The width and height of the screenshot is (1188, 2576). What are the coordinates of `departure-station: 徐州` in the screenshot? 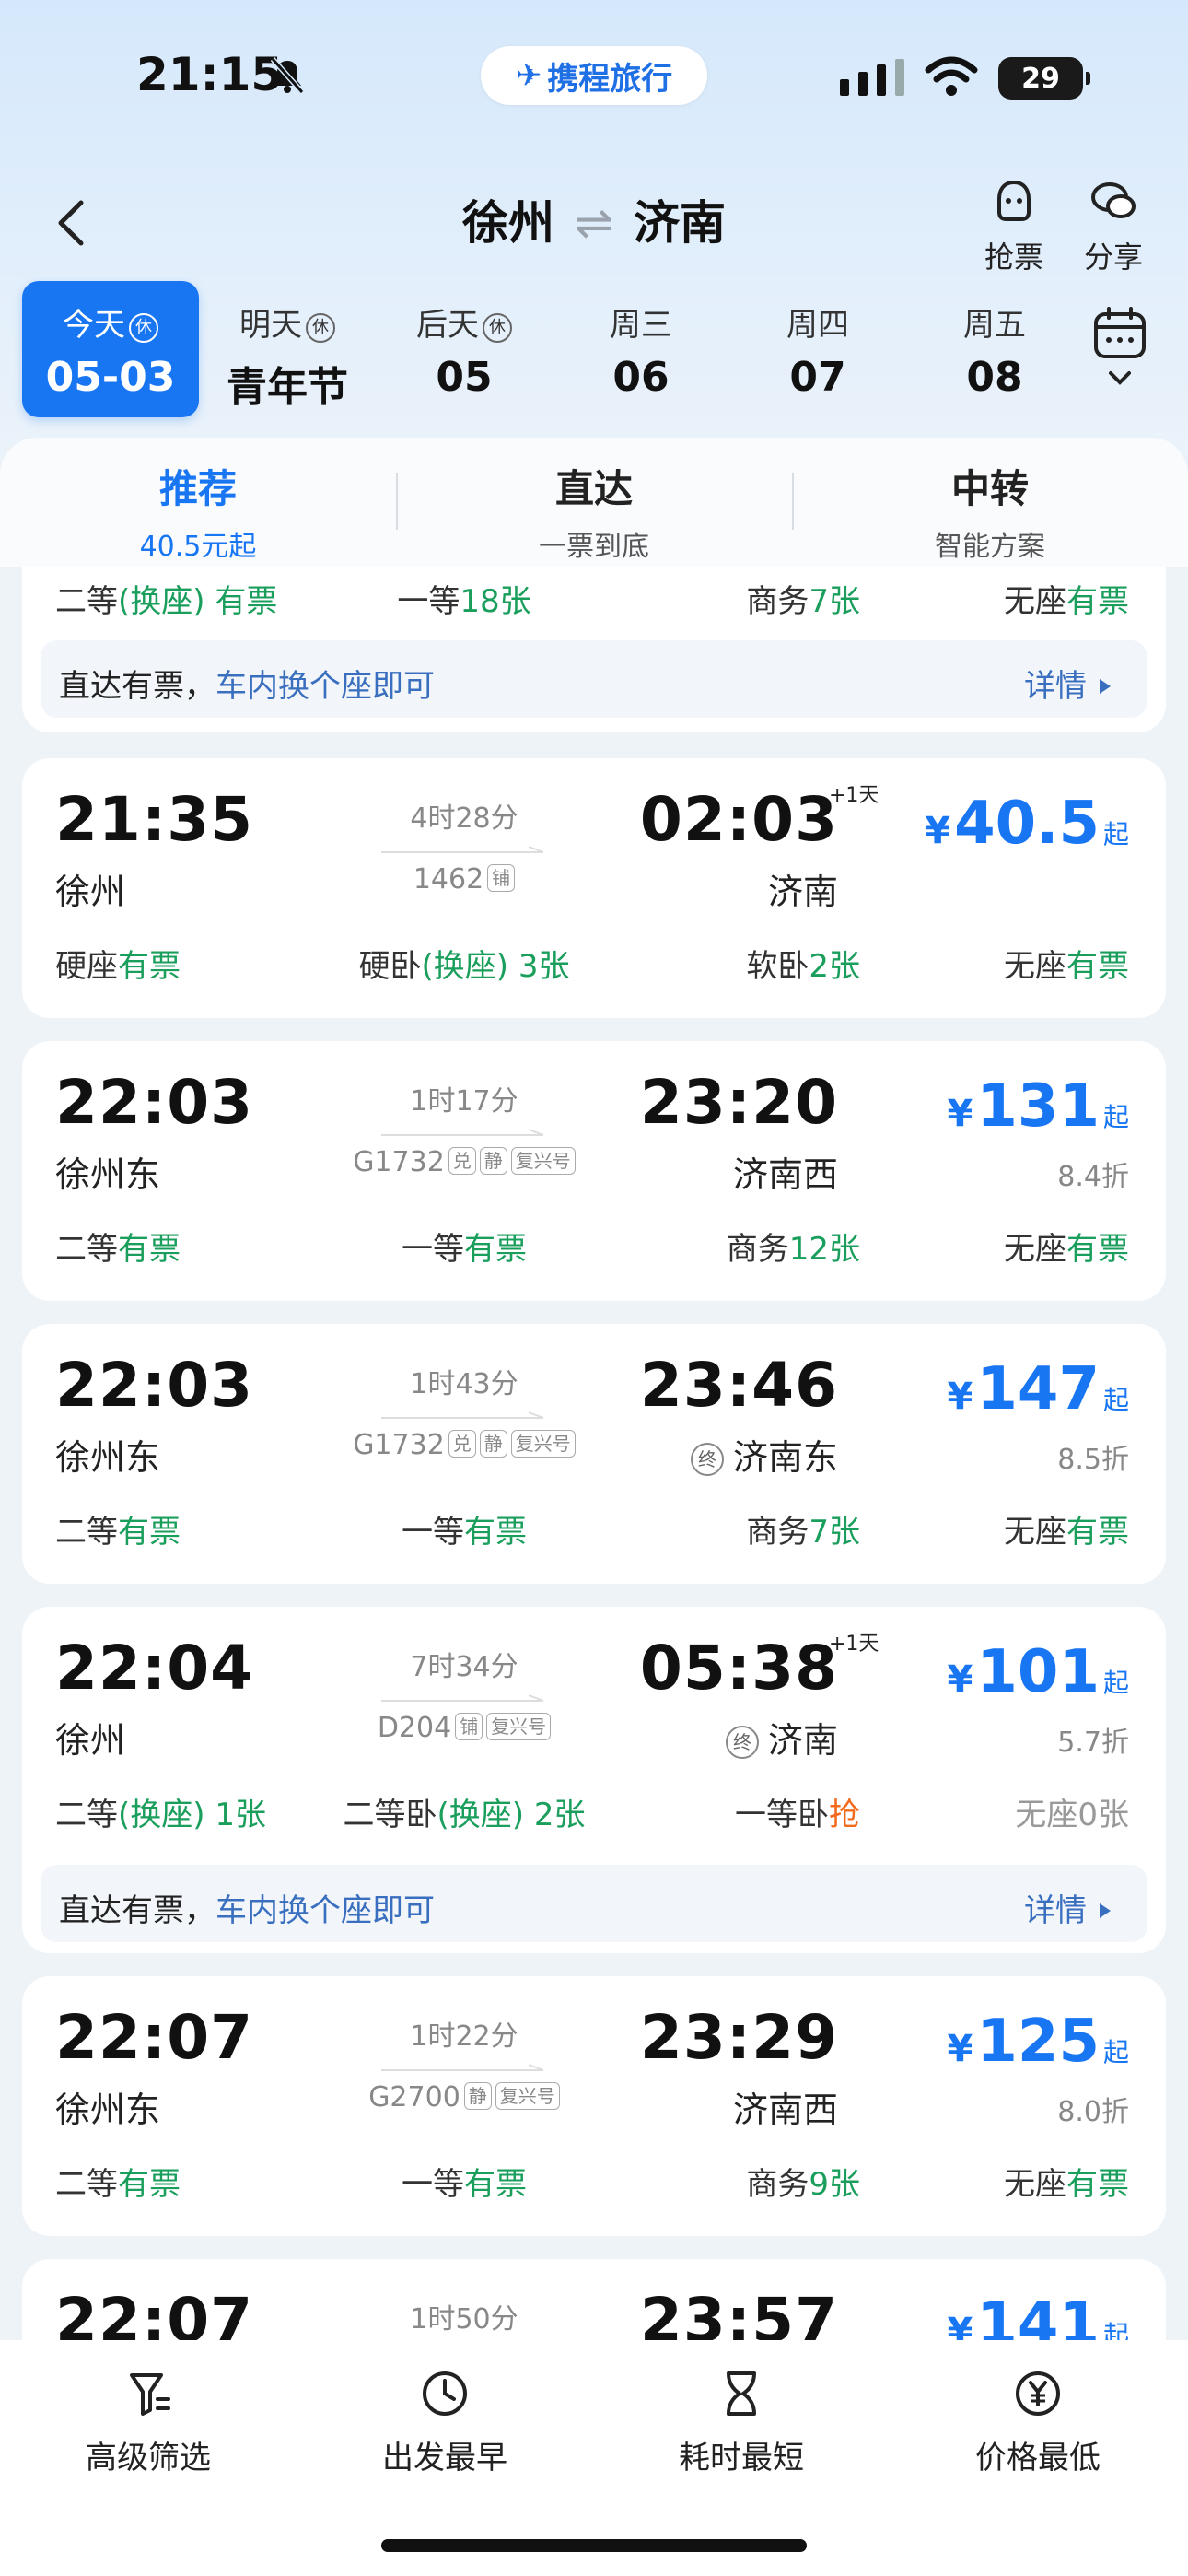 It's located at (90, 1740).